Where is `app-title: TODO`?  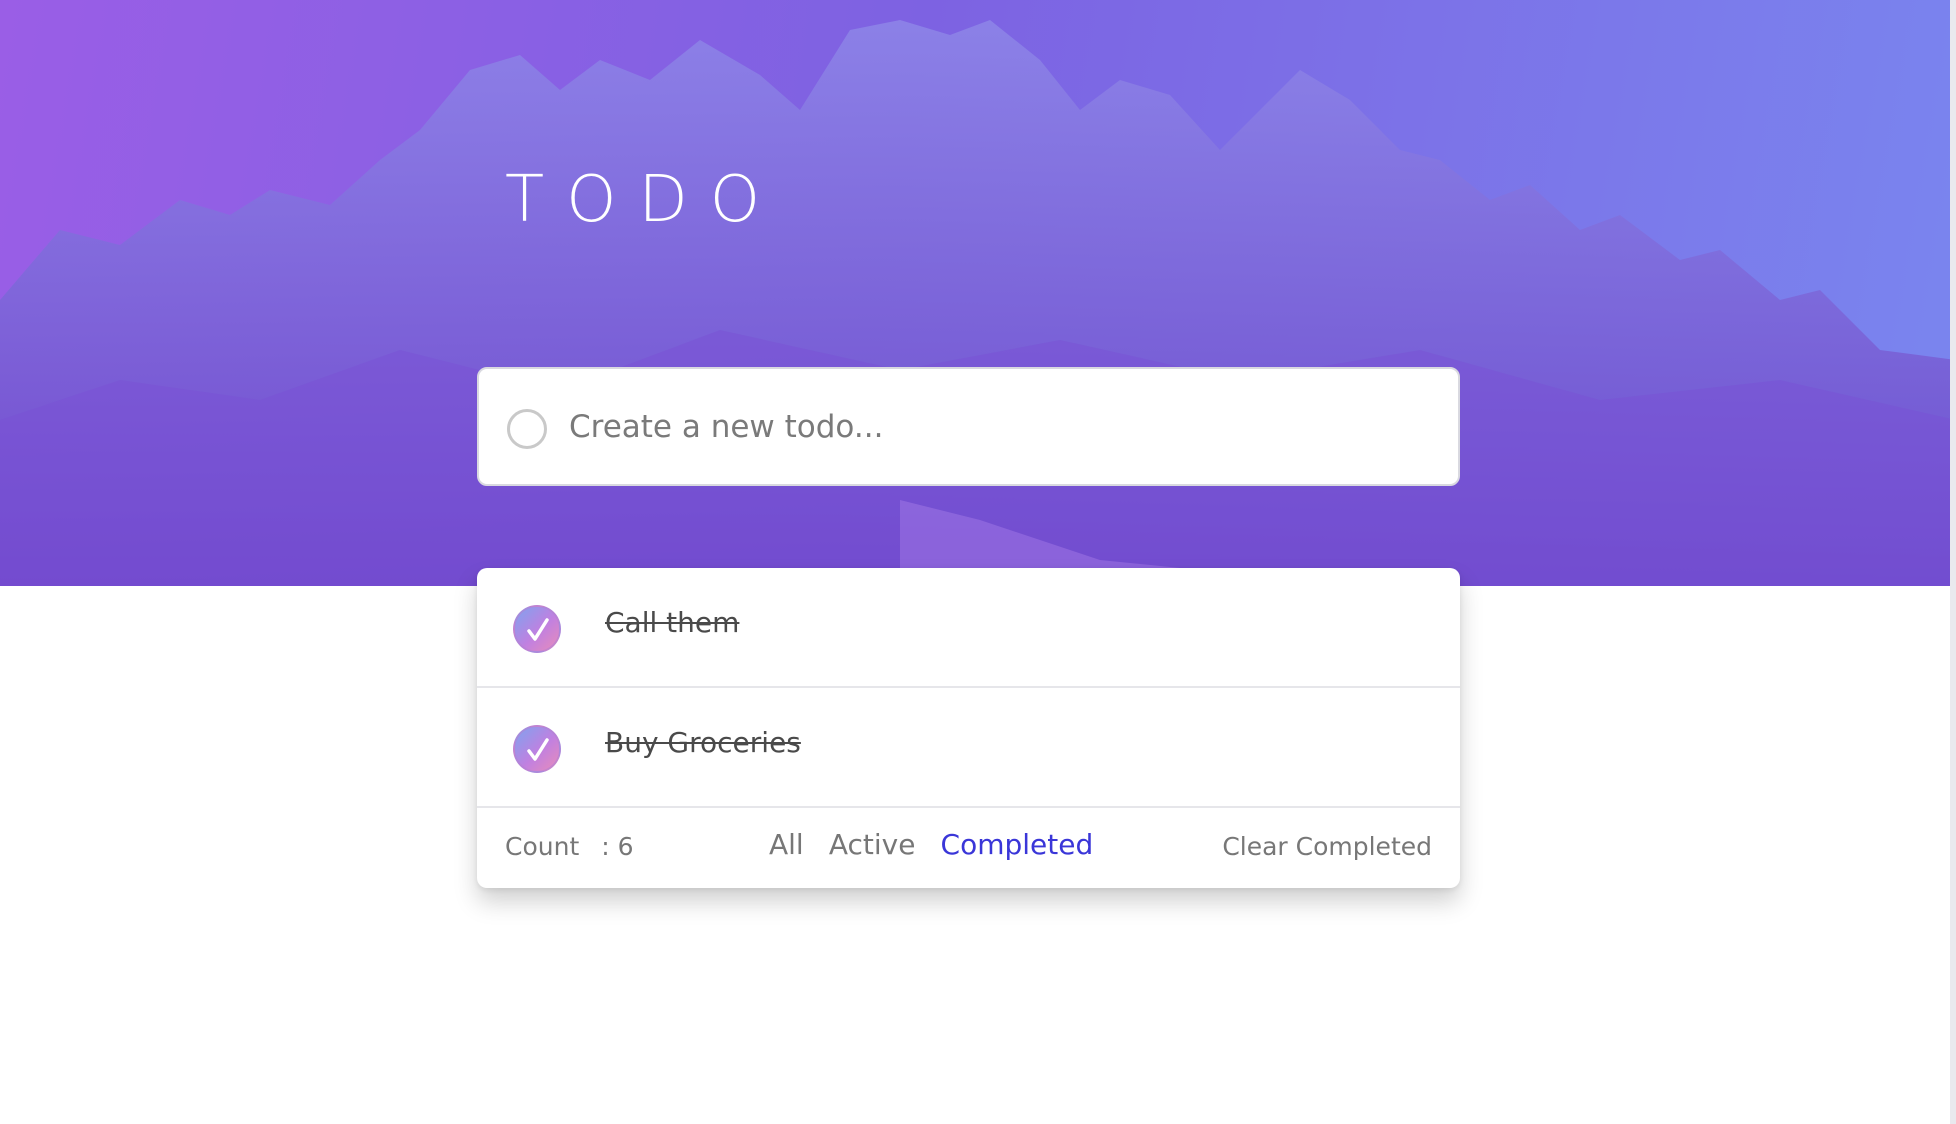 app-title: TODO is located at coordinates (644, 200).